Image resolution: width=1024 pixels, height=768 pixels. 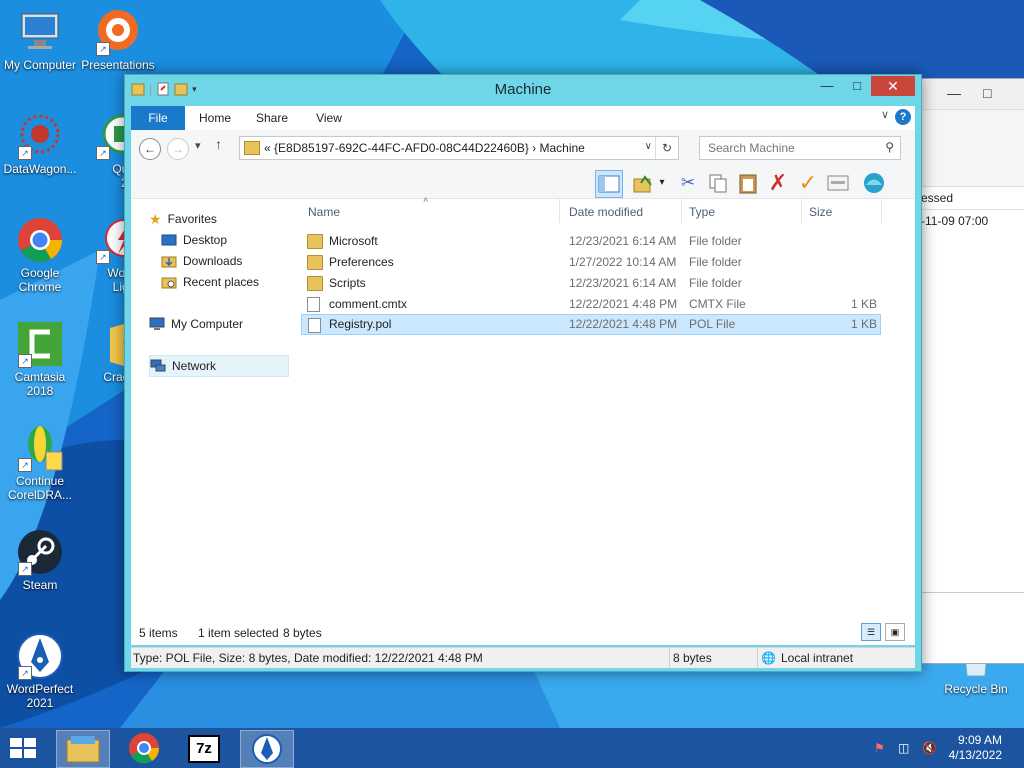 I want to click on nav-downloads: Downloads, so click(x=201, y=261).